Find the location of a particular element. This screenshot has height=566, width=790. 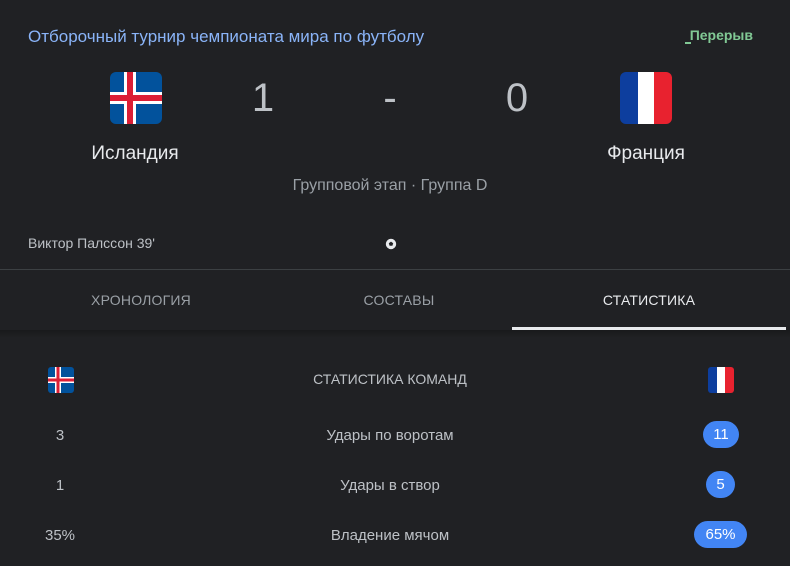

tab-bar: ХРОНОЛОГИЯ СОСТАВЫ СТАТИСТИКА is located at coordinates (395, 300).